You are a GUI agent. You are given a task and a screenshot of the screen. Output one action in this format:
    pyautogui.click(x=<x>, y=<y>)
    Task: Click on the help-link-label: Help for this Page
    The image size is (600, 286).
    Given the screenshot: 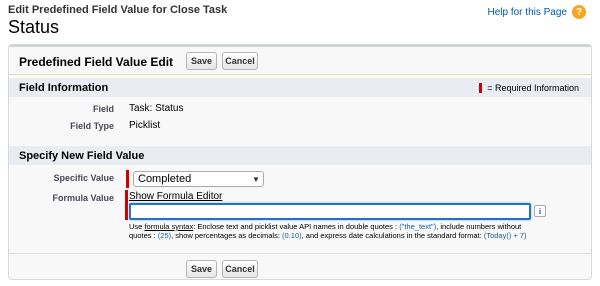 What is the action you would take?
    pyautogui.click(x=528, y=12)
    